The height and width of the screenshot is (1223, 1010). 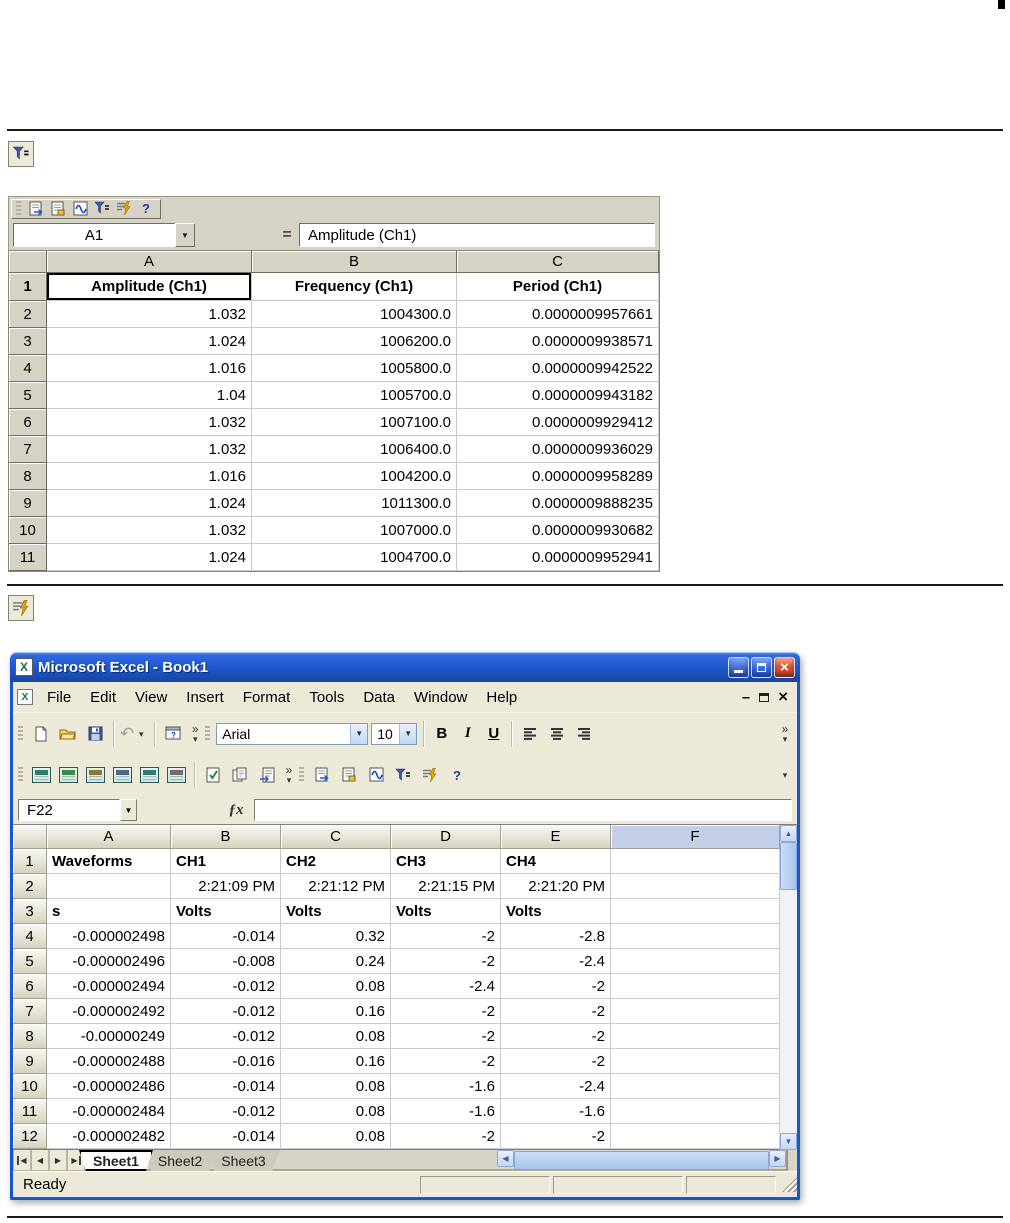 What do you see at coordinates (446, 886) in the screenshot?
I see `cell: 2:21:15 PM` at bounding box center [446, 886].